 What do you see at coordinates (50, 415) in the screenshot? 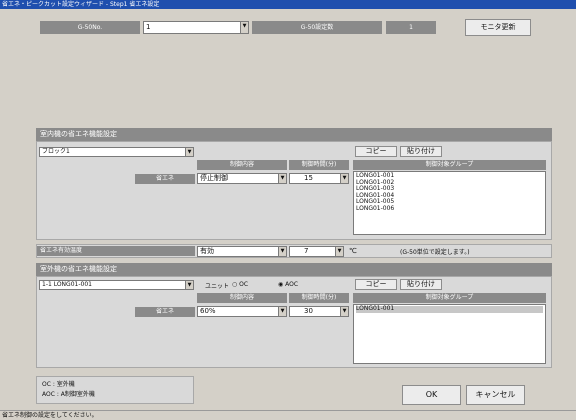
I see `status-text: 省エネ制御の設定をしてください。` at bounding box center [50, 415].